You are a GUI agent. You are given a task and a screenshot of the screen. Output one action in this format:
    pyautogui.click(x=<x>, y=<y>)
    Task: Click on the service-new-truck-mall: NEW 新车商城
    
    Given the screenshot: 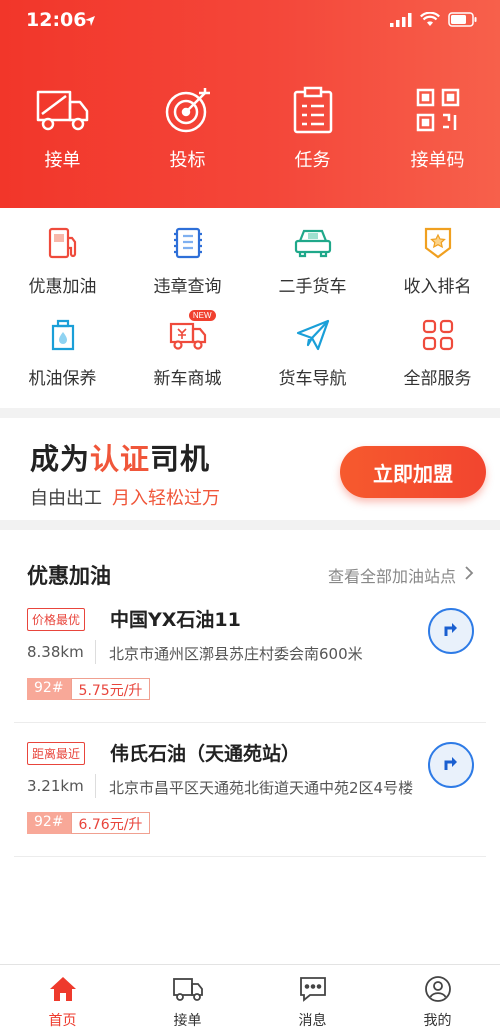 What is the action you would take?
    pyautogui.click(x=187, y=359)
    